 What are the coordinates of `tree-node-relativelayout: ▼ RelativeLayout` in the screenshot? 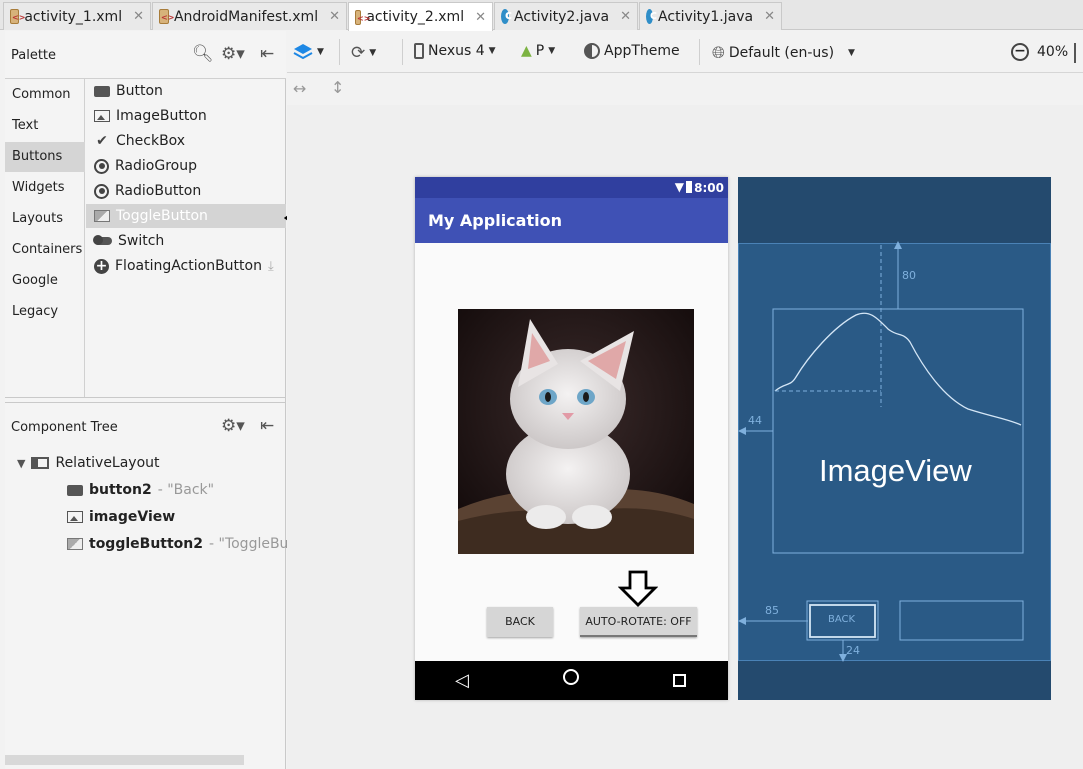 It's located at (88, 463).